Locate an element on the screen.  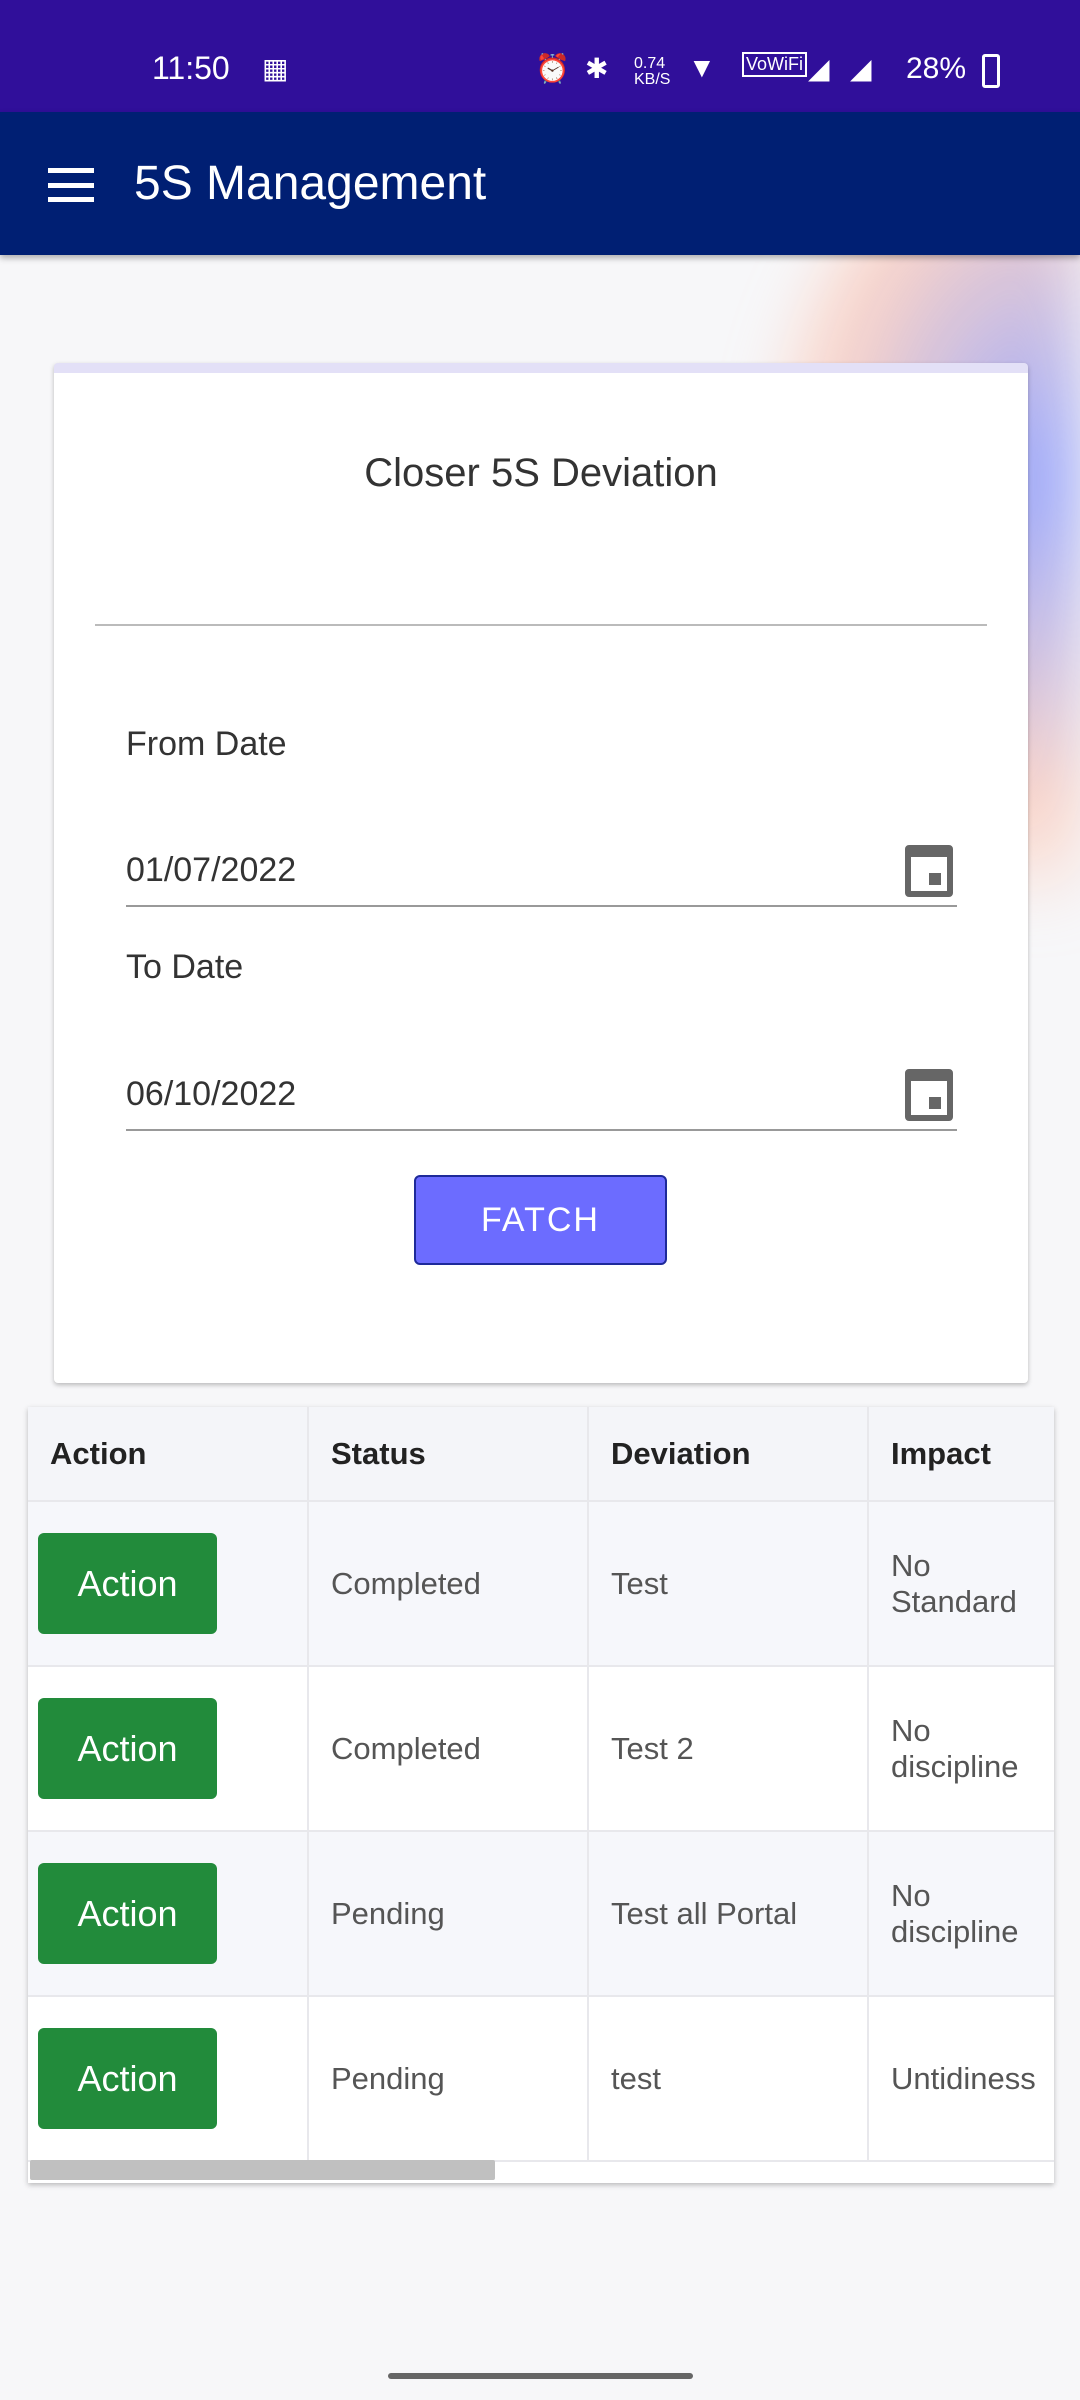
table-row: Action Pending test Untidiness is located at coordinates (541, 2079).